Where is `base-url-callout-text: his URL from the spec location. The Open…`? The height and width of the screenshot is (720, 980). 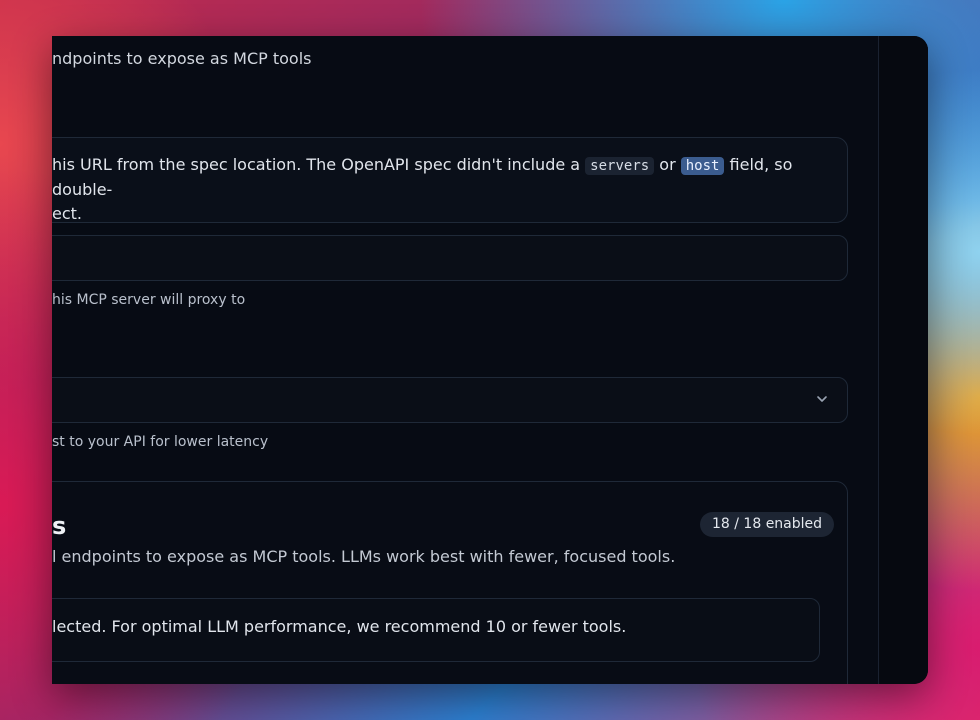 base-url-callout-text: his URL from the spec location. The Open… is located at coordinates (447, 189).